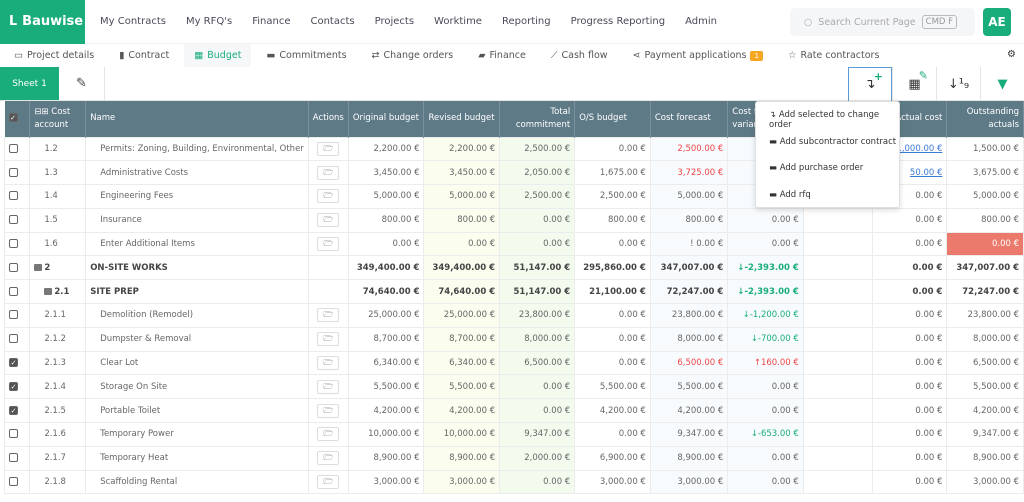 This screenshot has width=1024, height=502. Describe the element at coordinates (41, 112) in the screenshot. I see `expand-collapse-icon: ⊟⊞` at that location.